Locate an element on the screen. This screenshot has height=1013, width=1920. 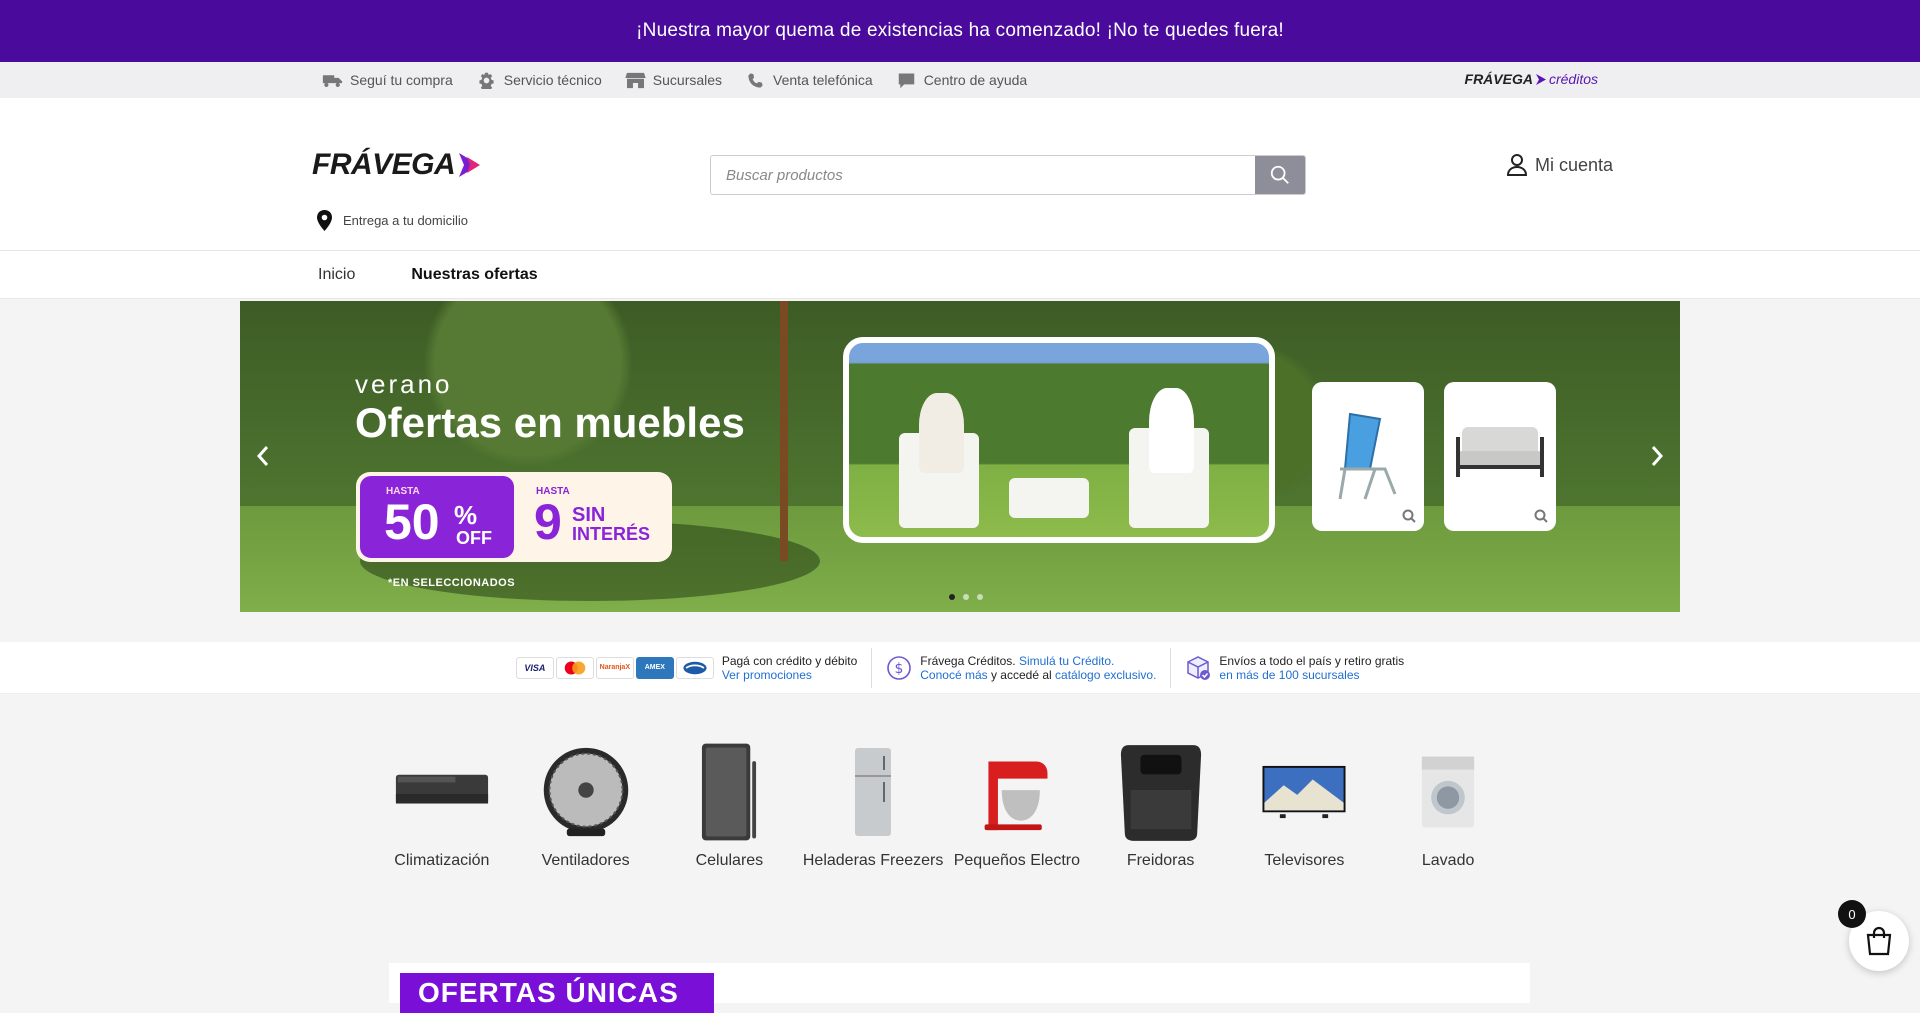
naranjax-card-icon: NaranjaX is located at coordinates (614, 667).